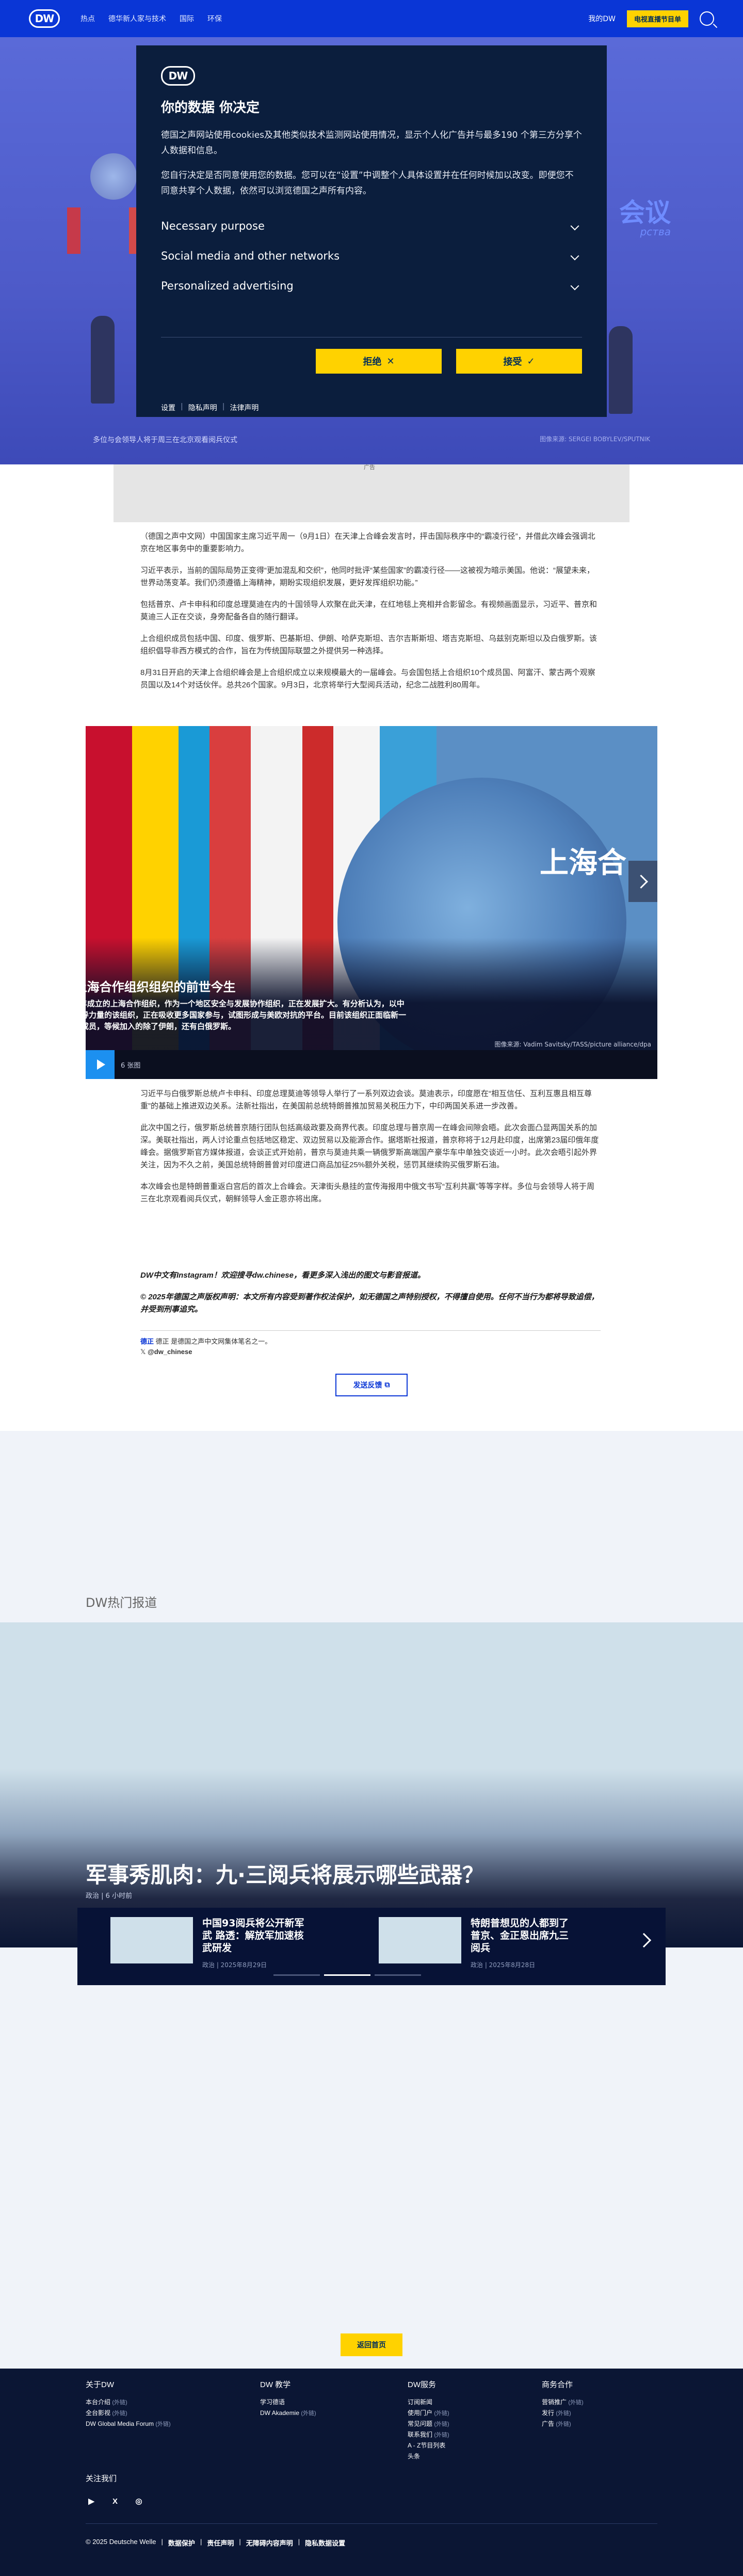 This screenshot has height=2576, width=743. I want to click on footer-link: 订阅新闻, so click(429, 2403).